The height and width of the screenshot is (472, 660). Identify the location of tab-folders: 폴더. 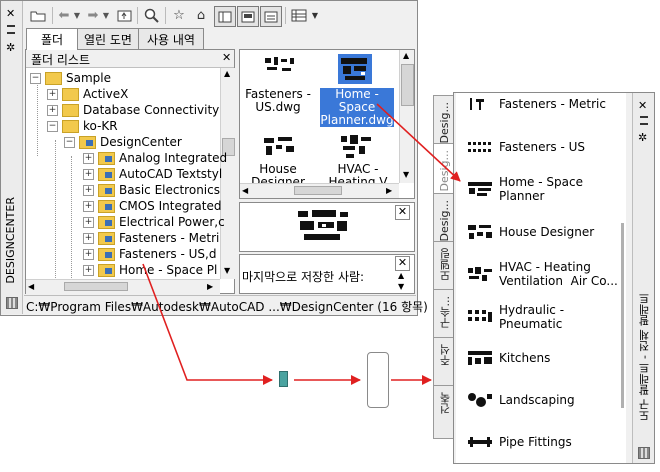
(52, 39).